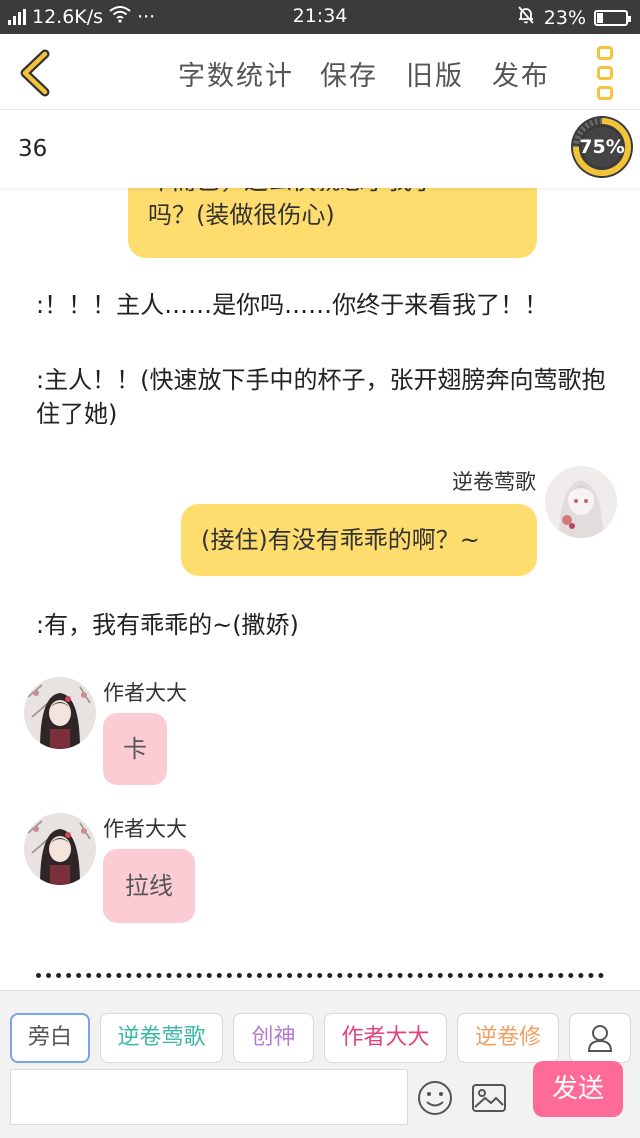 The width and height of the screenshot is (640, 1138). What do you see at coordinates (320, 149) in the screenshot?
I see `count-row: 36 75%` at bounding box center [320, 149].